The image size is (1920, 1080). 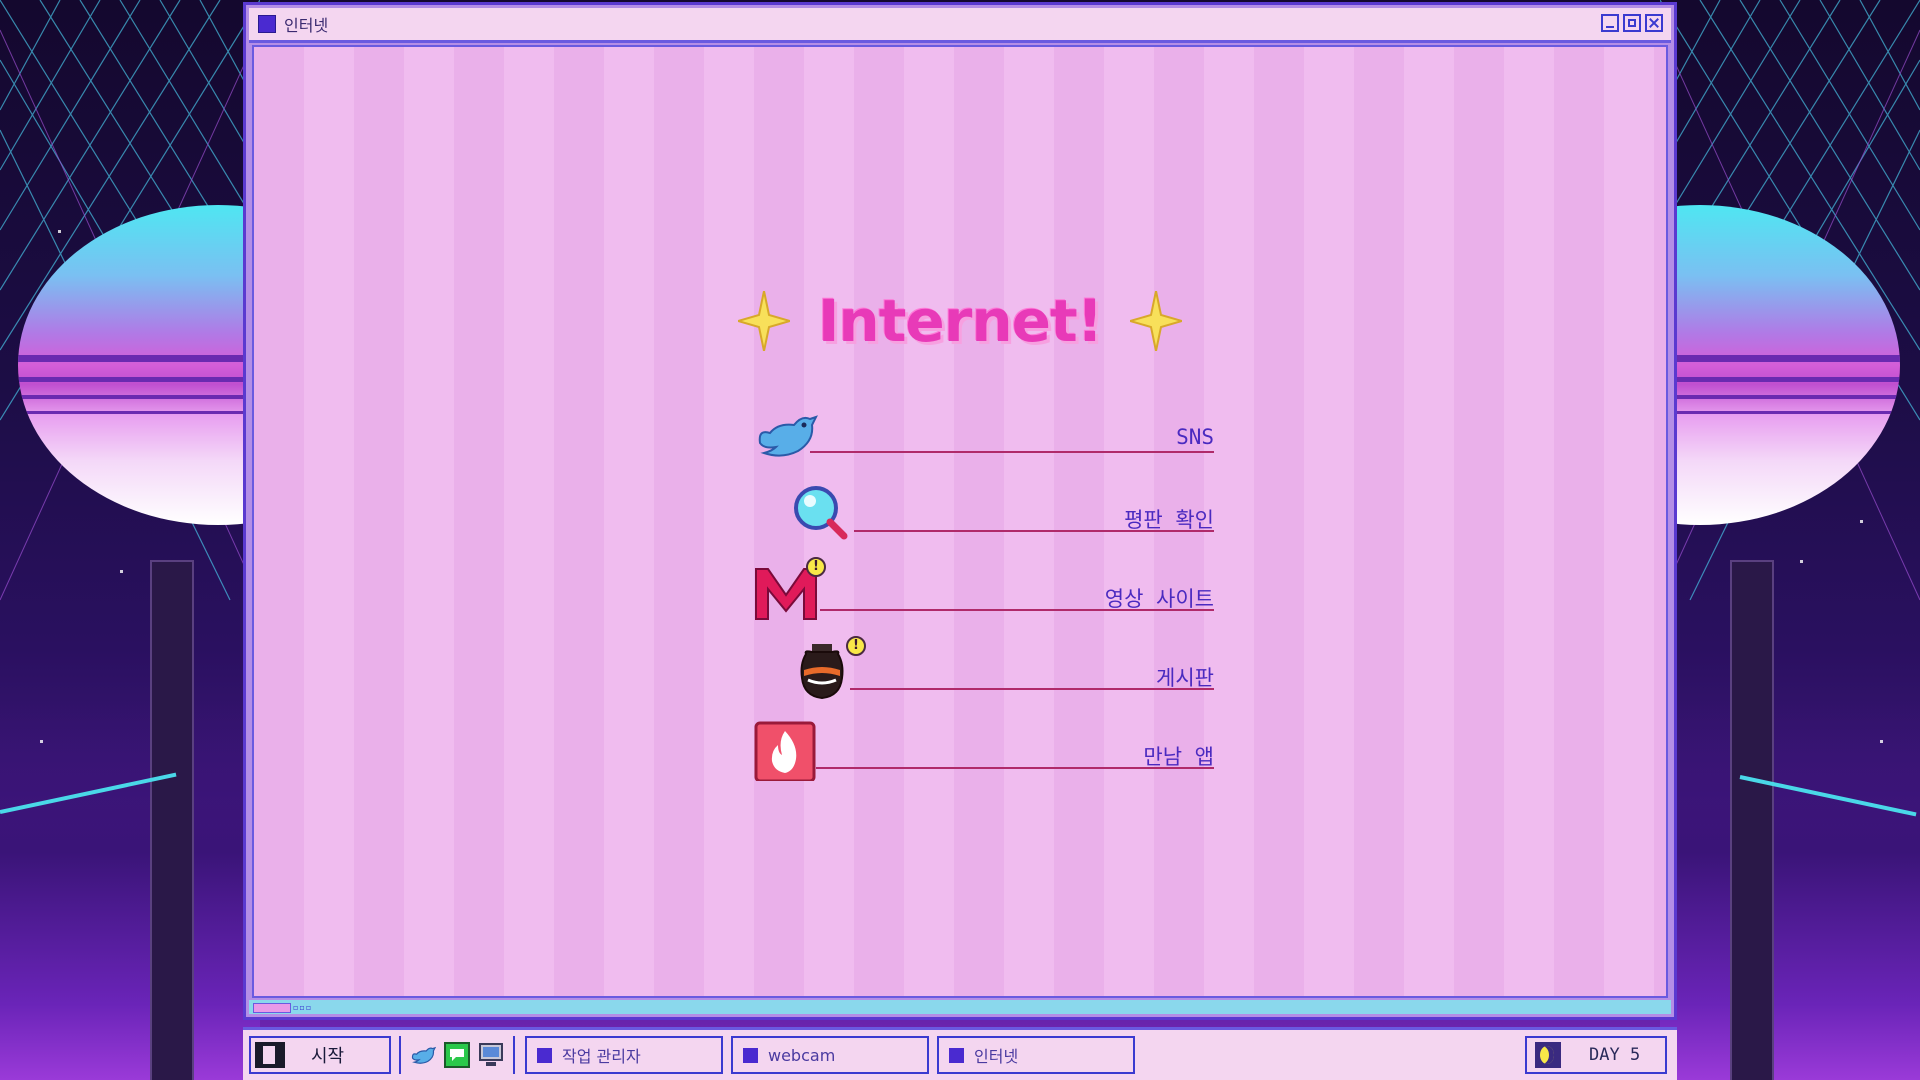 I want to click on system-tray: DAY 5, so click(x=1596, y=1055).